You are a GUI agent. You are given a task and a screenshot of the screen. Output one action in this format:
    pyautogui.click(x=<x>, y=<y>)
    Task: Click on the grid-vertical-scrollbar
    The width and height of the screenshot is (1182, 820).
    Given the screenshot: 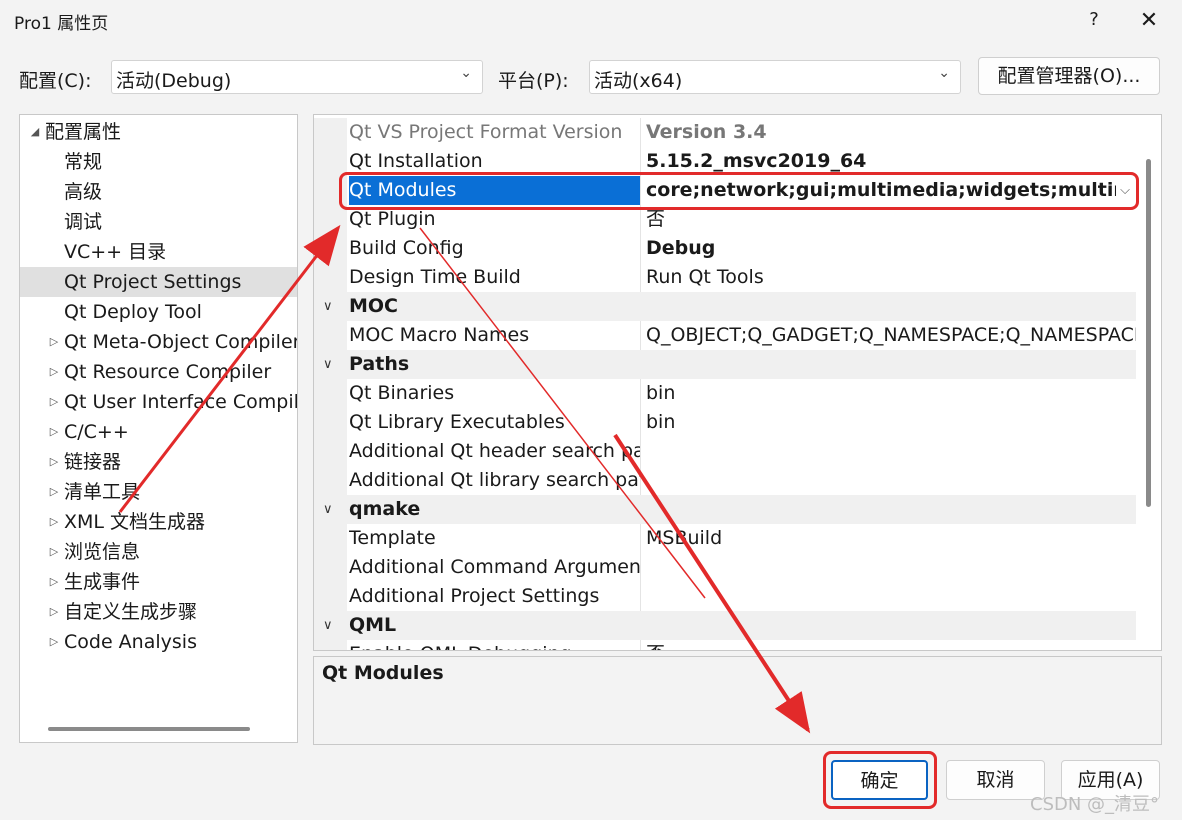 What is the action you would take?
    pyautogui.click(x=1148, y=333)
    